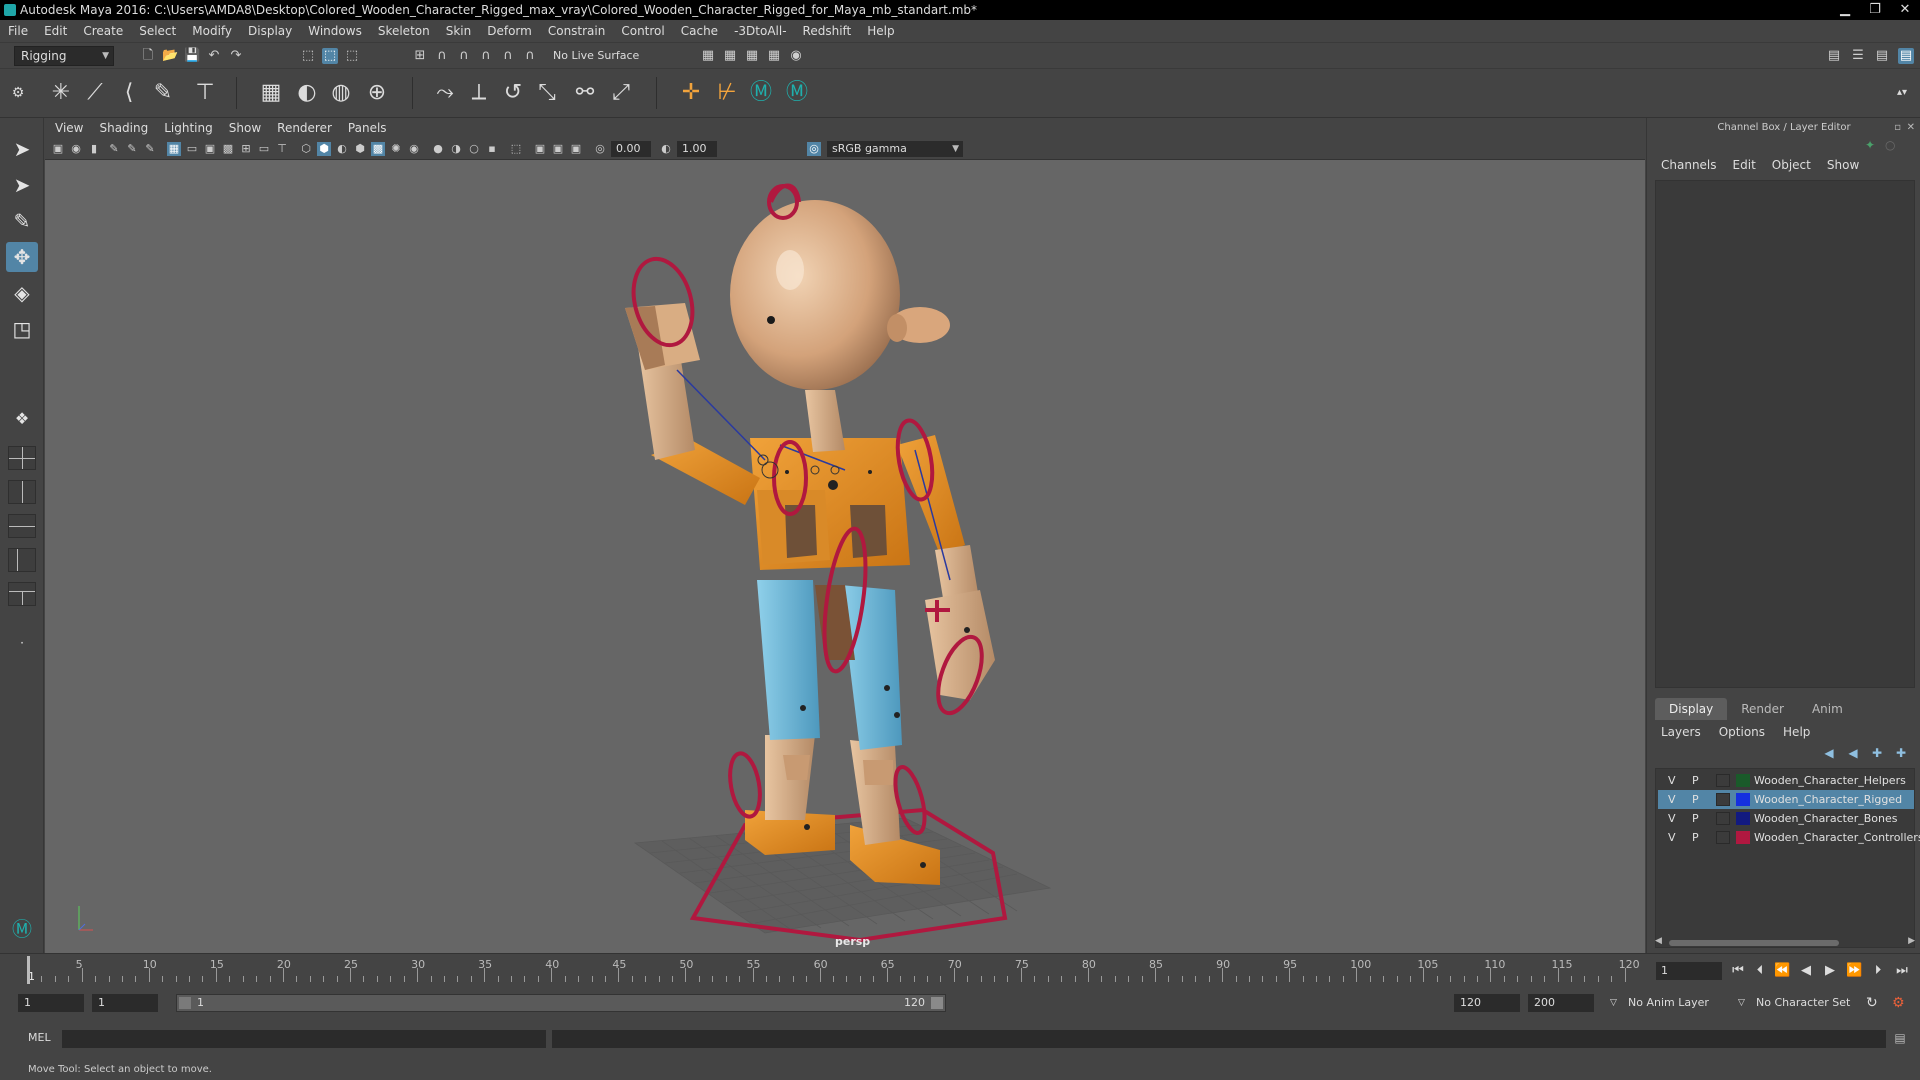  I want to click on orient-constraint-icon: ↺, so click(513, 93).